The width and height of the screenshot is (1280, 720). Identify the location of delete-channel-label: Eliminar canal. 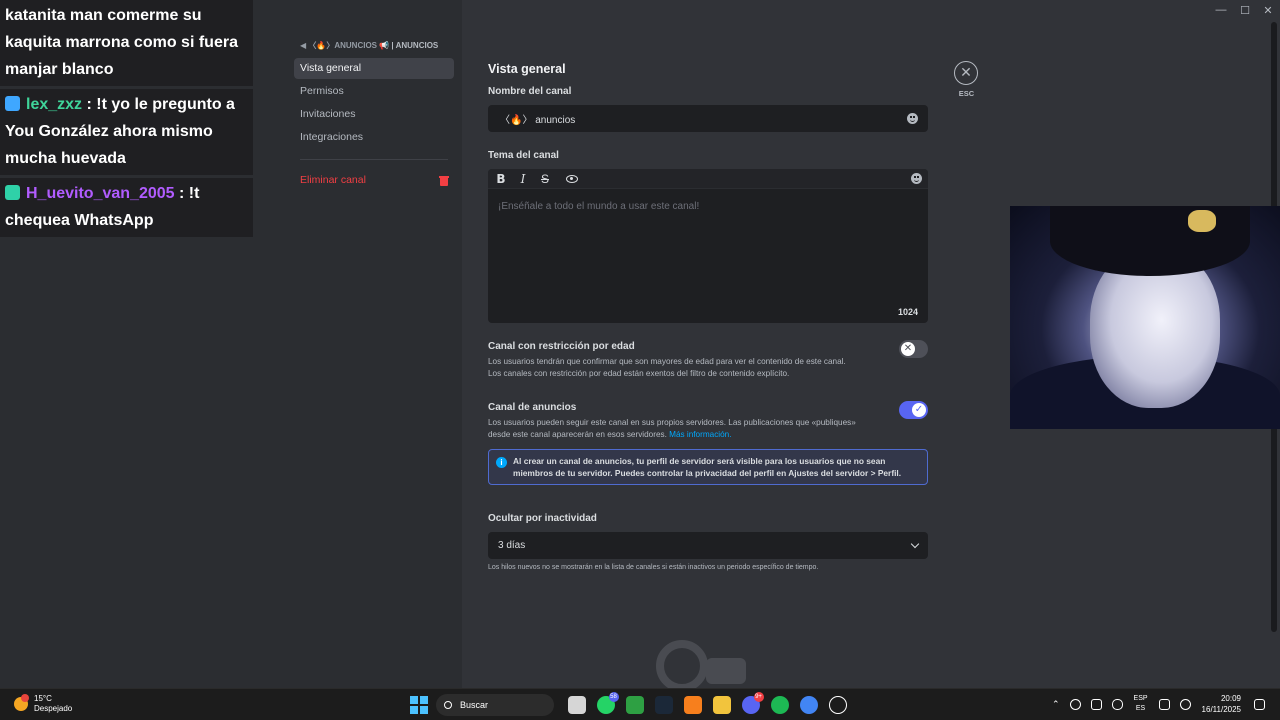
(333, 180).